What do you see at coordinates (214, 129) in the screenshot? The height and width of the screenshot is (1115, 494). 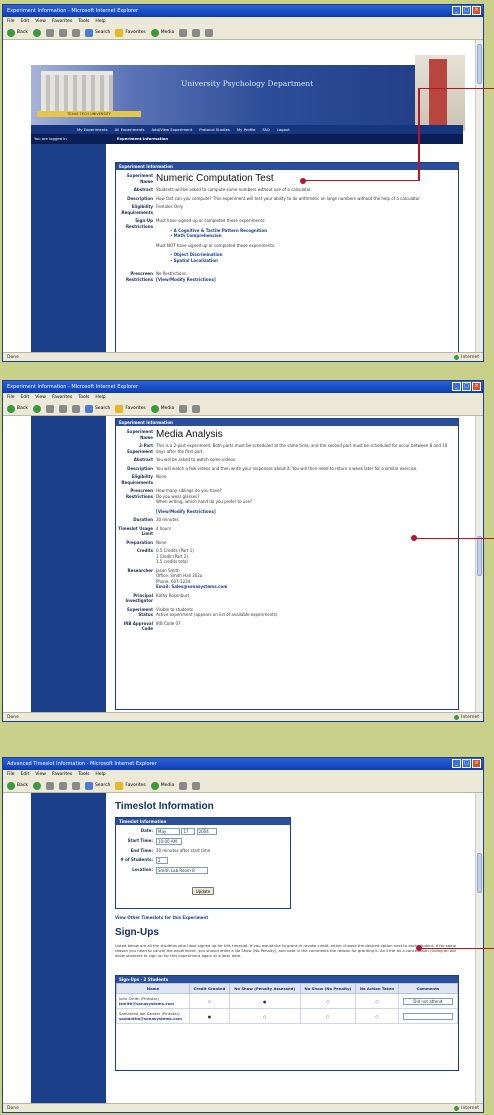 I see `nav-protocol: Protocol Studies` at bounding box center [214, 129].